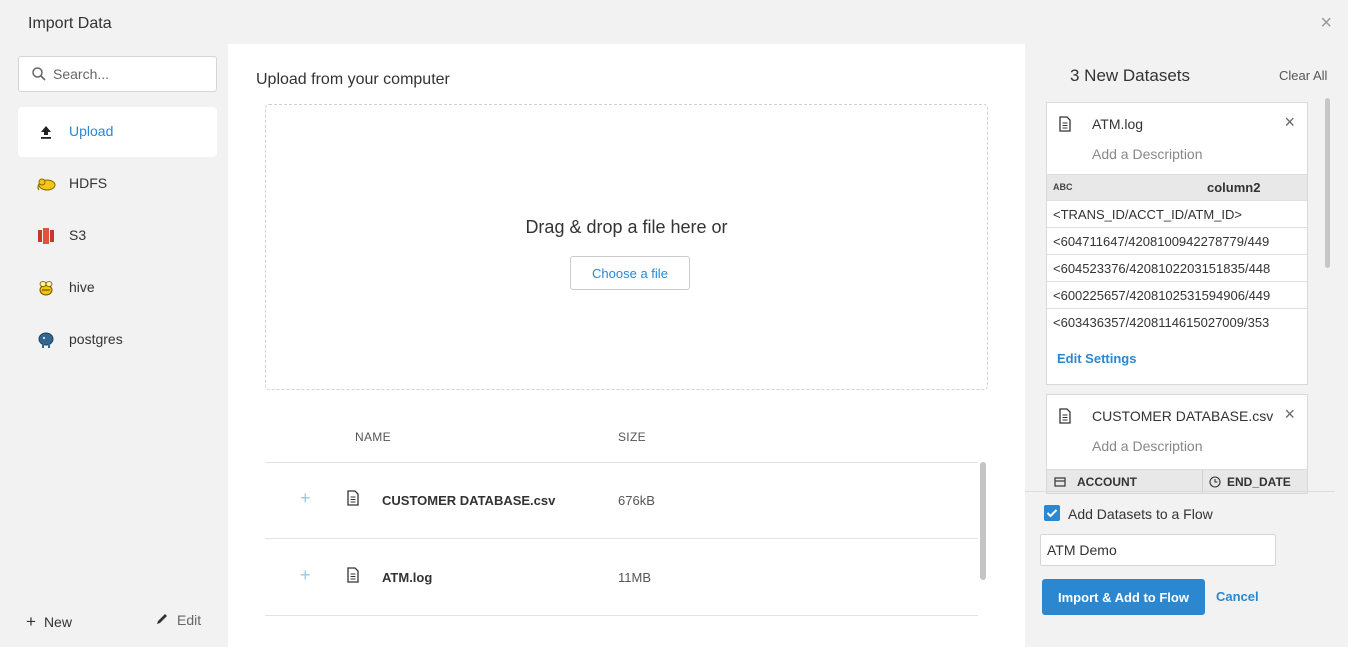 This screenshot has height=647, width=1348. I want to click on search-input, so click(128, 74).